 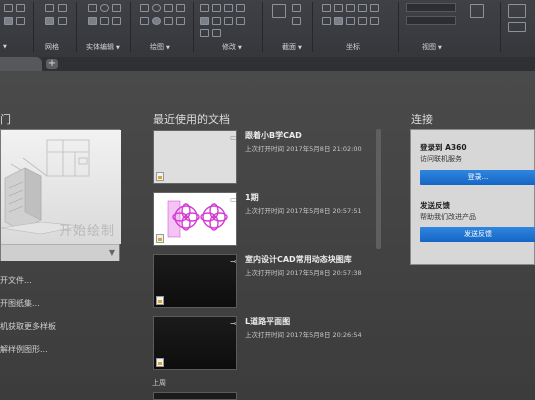 I want to click on document-name: 室内设计CAD常用动态块图库, so click(x=298, y=259).